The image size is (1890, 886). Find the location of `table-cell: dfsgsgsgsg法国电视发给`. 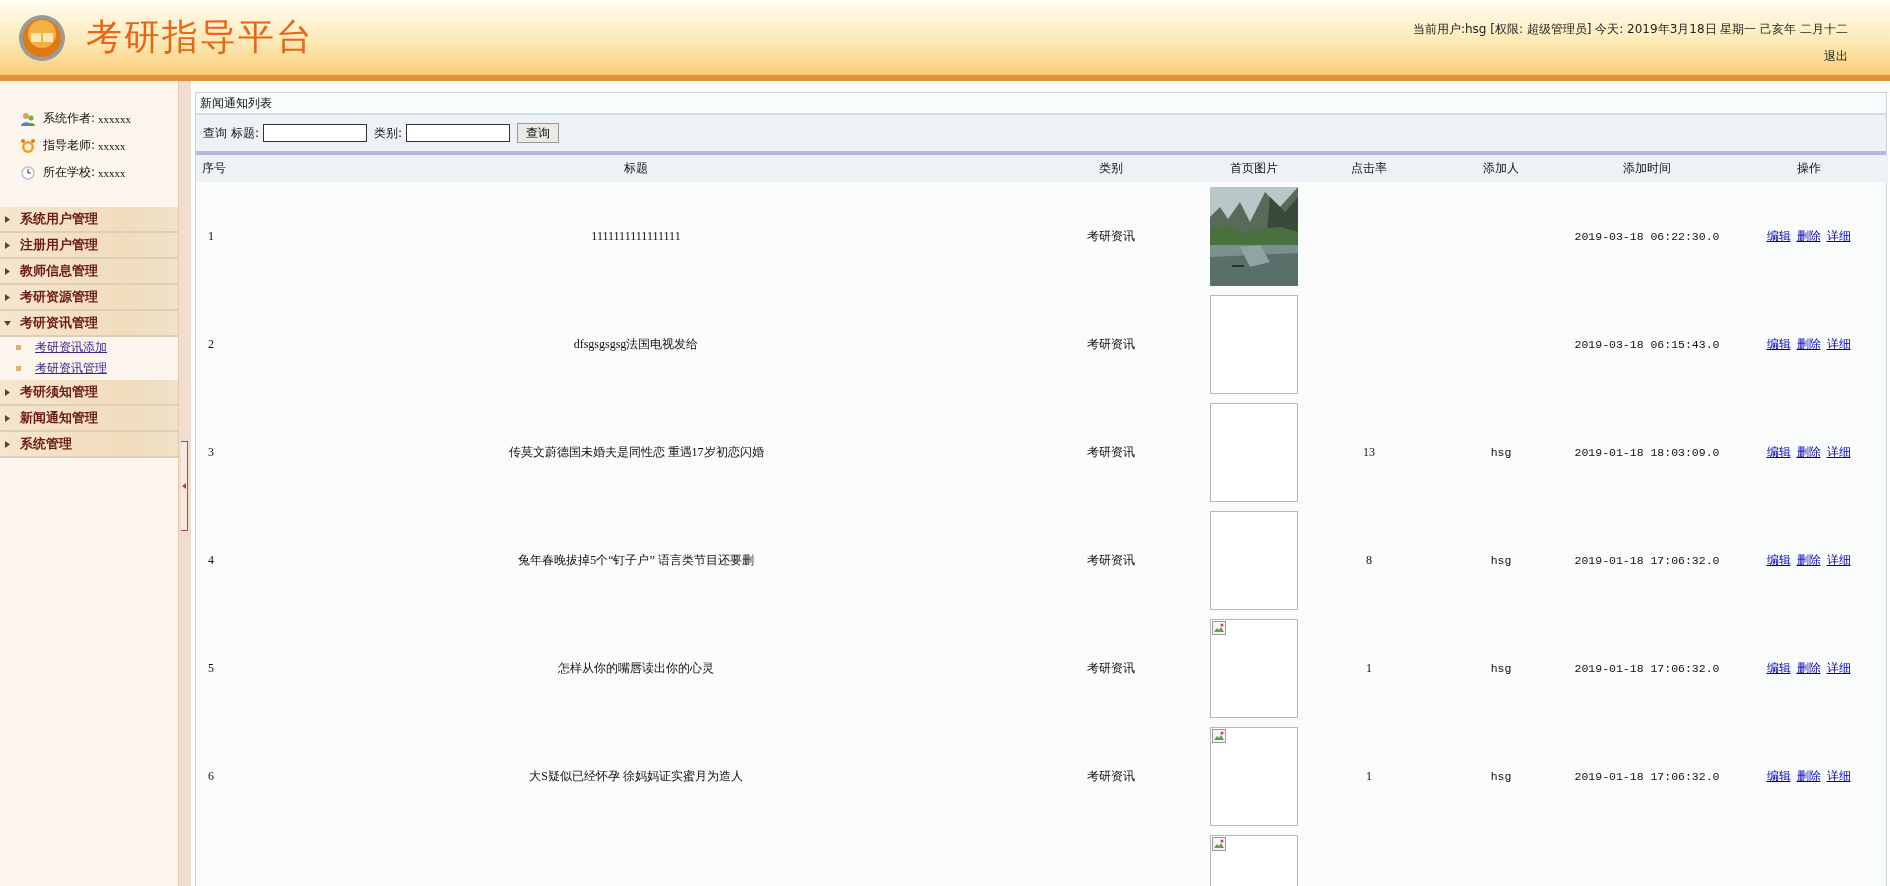

table-cell: dfsgsgsgsg法国电视发给 is located at coordinates (636, 343).